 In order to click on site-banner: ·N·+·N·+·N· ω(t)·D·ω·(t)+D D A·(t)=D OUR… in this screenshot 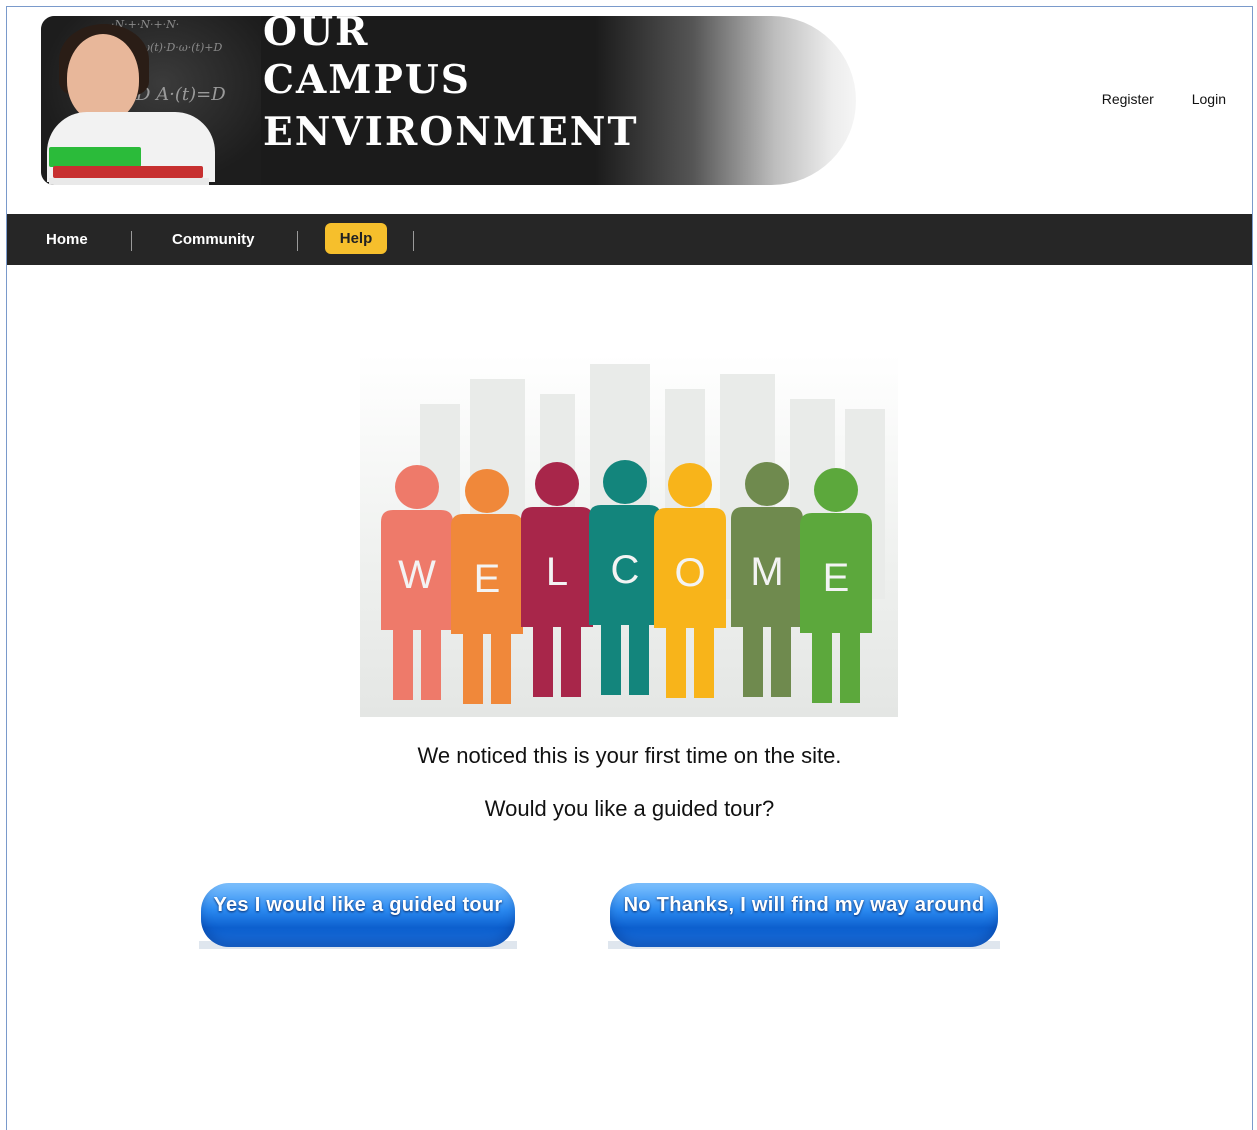, I will do `click(448, 100)`.